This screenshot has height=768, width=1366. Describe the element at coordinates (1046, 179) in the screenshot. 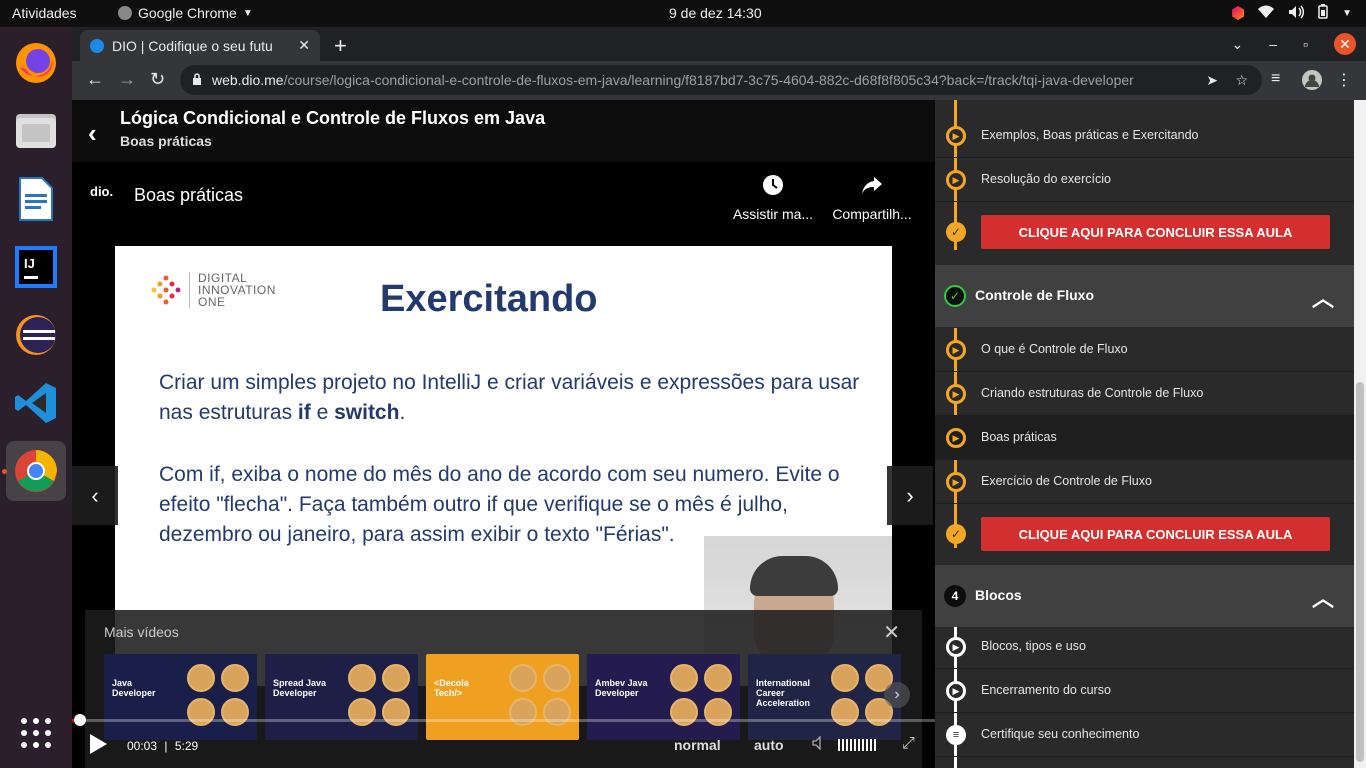

I see `lesson-label: Resolução do exercício` at that location.